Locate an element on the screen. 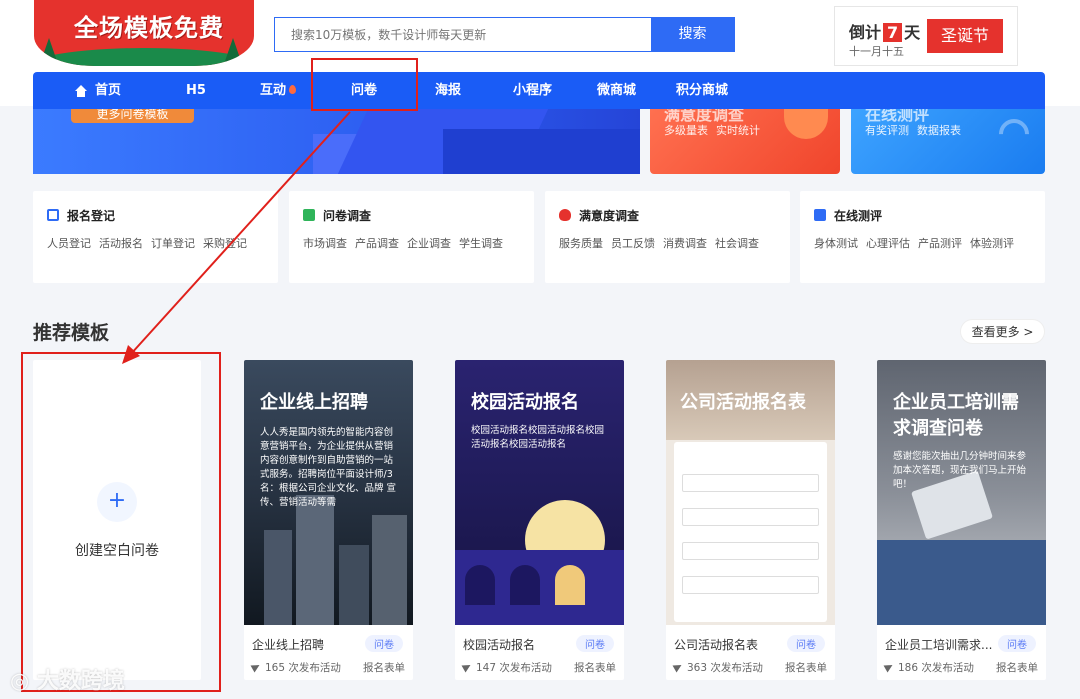 This screenshot has height=699, width=1080. category-link: 员工反馈 is located at coordinates (633, 243).